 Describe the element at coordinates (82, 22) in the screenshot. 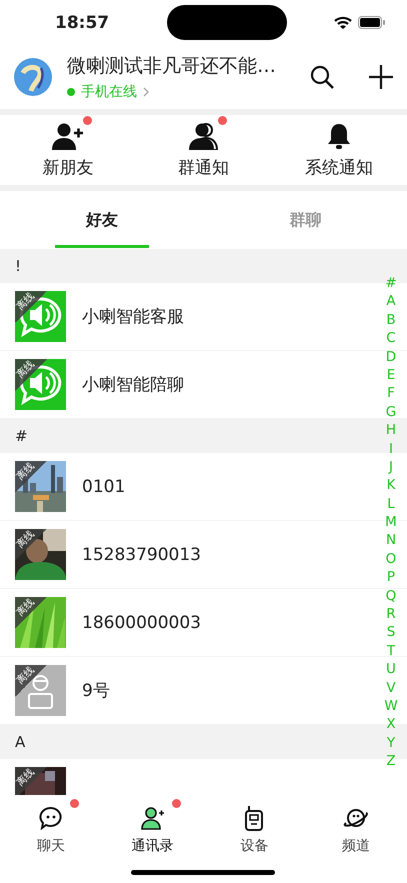

I see `status-time: 18:57` at that location.